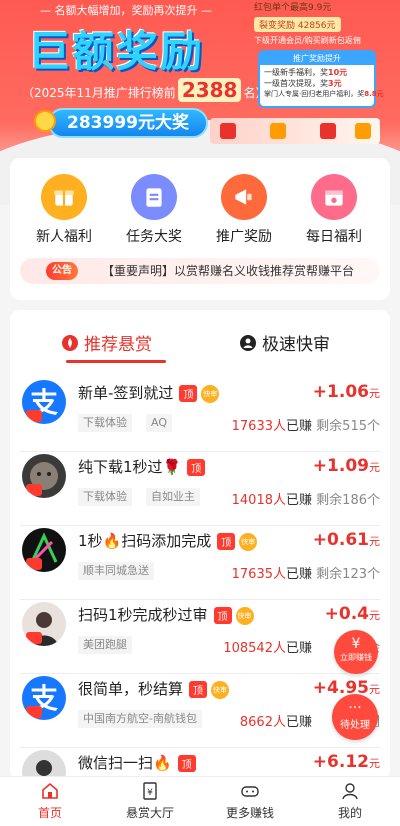 This screenshot has width=400, height=826. Describe the element at coordinates (44, 550) in the screenshot. I see `neon-avatar` at that location.